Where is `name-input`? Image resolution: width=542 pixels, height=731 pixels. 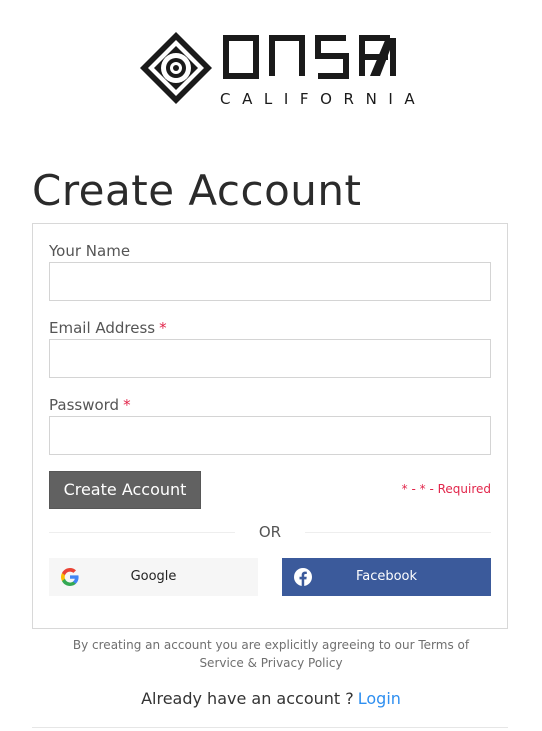
name-input is located at coordinates (270, 281).